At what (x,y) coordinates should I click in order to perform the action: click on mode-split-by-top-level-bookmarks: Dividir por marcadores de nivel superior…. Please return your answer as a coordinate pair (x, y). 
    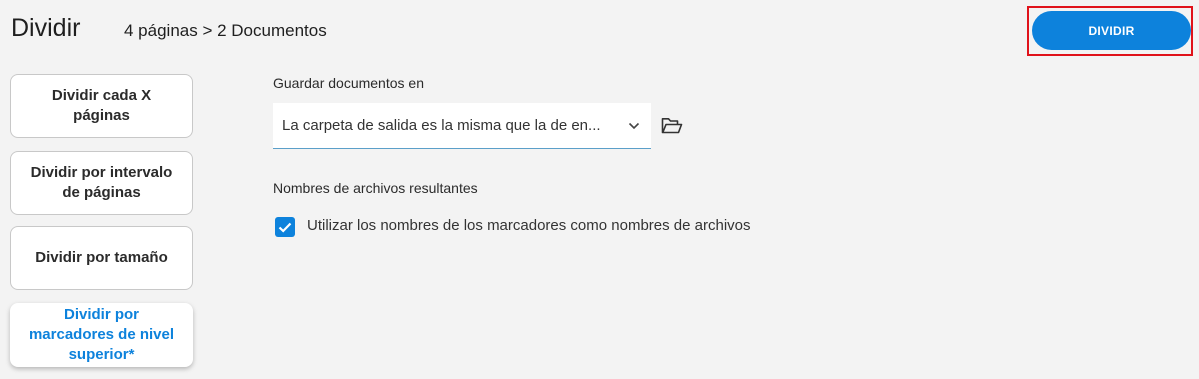
    Looking at the image, I should click on (101, 335).